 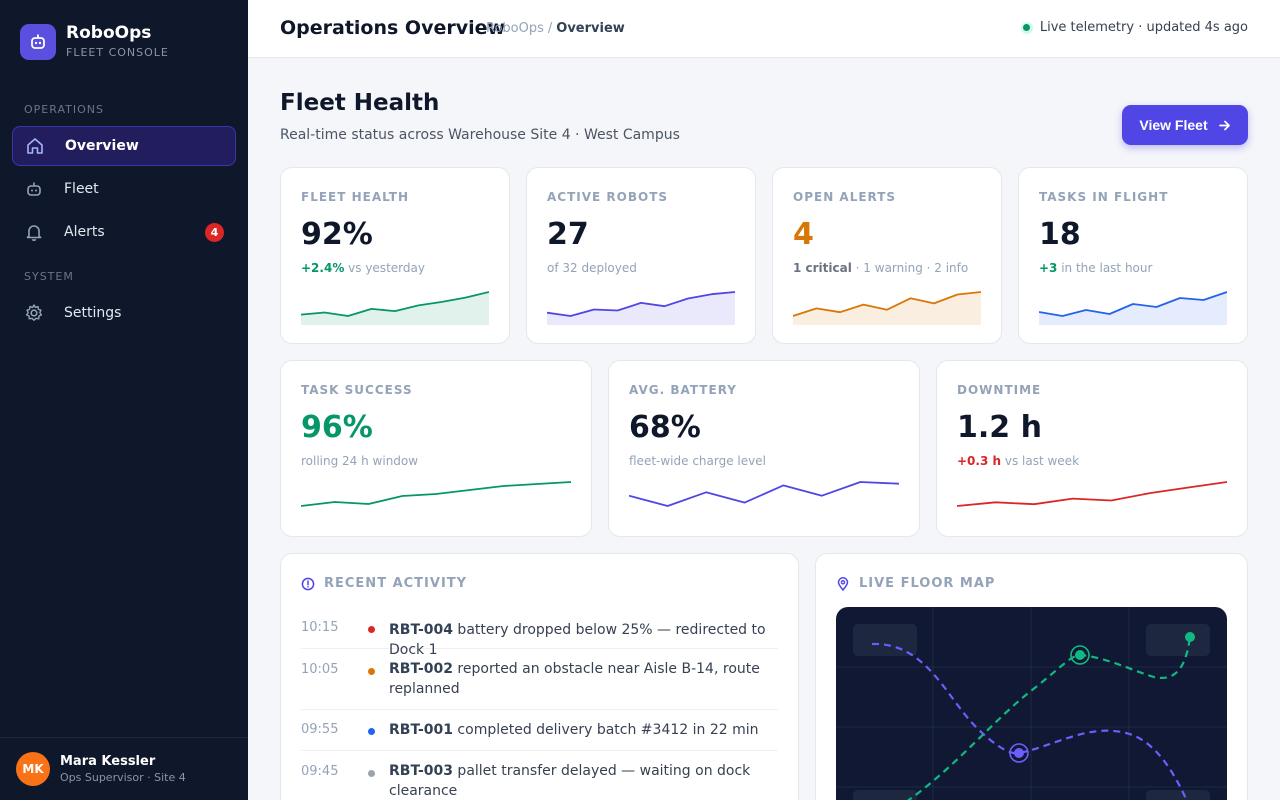 What do you see at coordinates (605, 730) in the screenshot?
I see `activity-message: completed delivery batch #3412 in 22 min` at bounding box center [605, 730].